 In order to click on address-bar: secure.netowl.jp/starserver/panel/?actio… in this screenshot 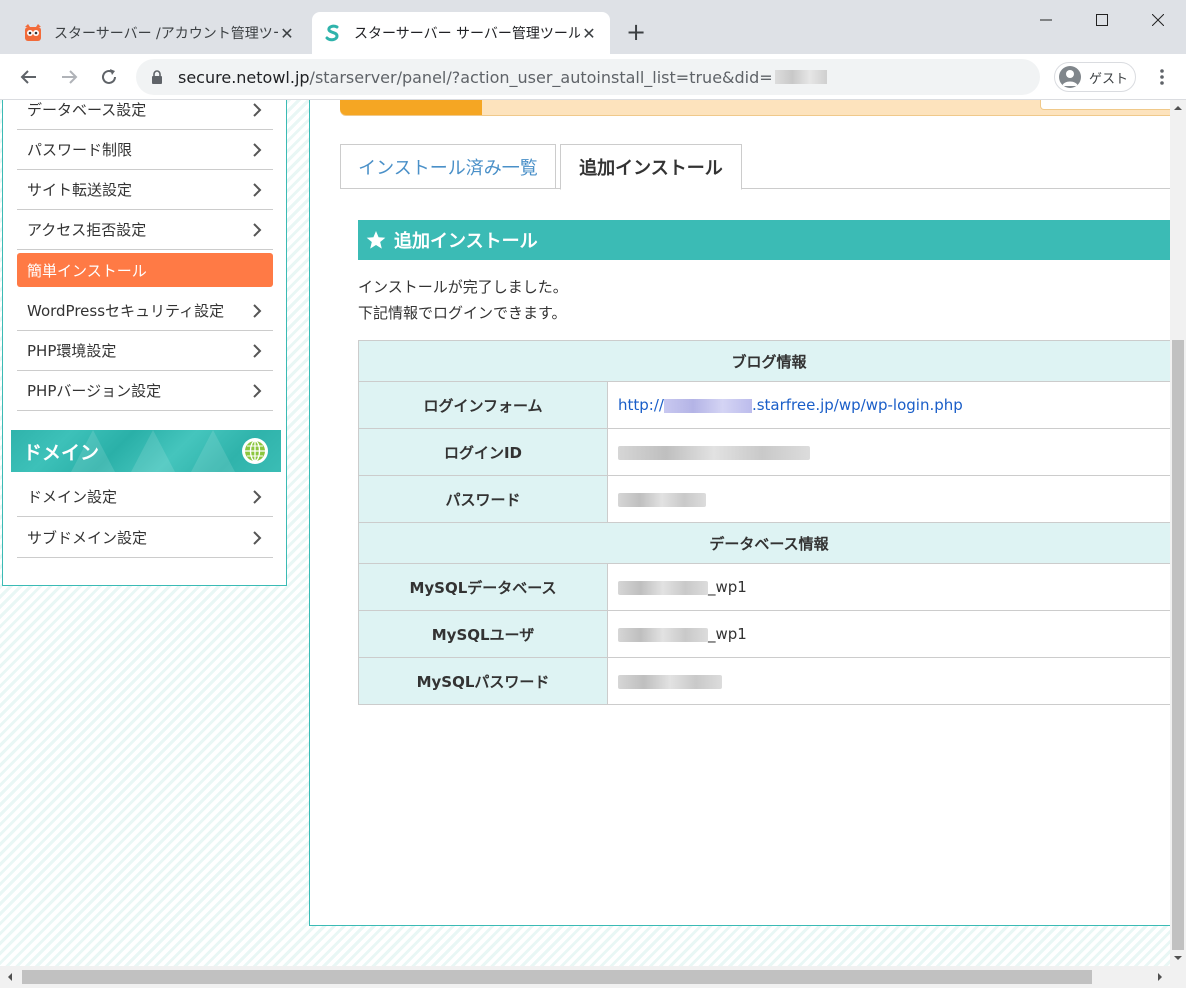, I will do `click(588, 77)`.